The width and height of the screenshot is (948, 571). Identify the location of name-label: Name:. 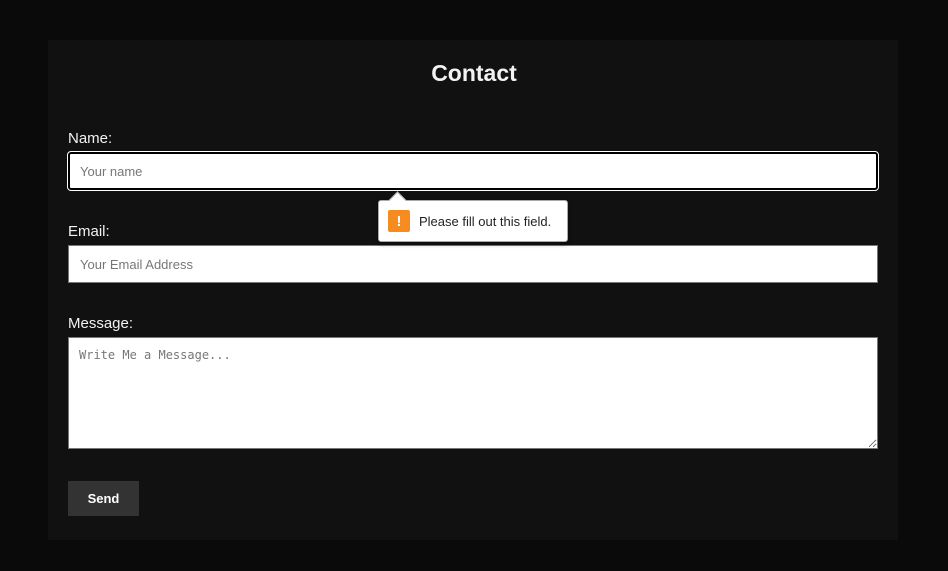
(90, 138).